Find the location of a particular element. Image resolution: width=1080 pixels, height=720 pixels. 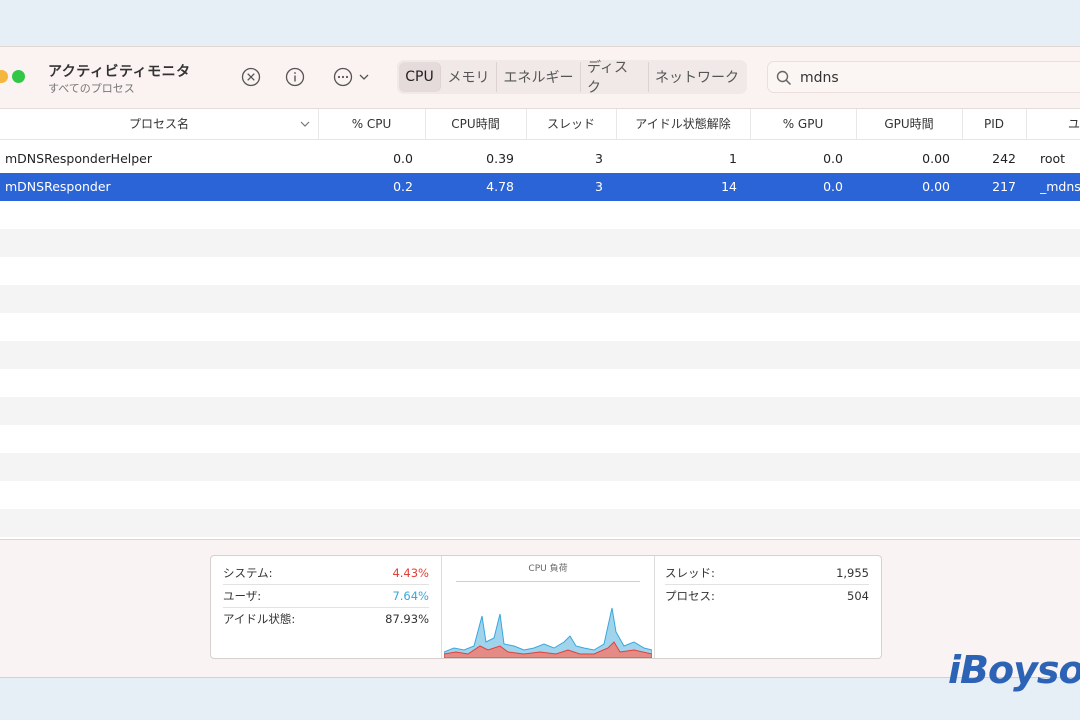

processes-label: プロセス: is located at coordinates (690, 596).